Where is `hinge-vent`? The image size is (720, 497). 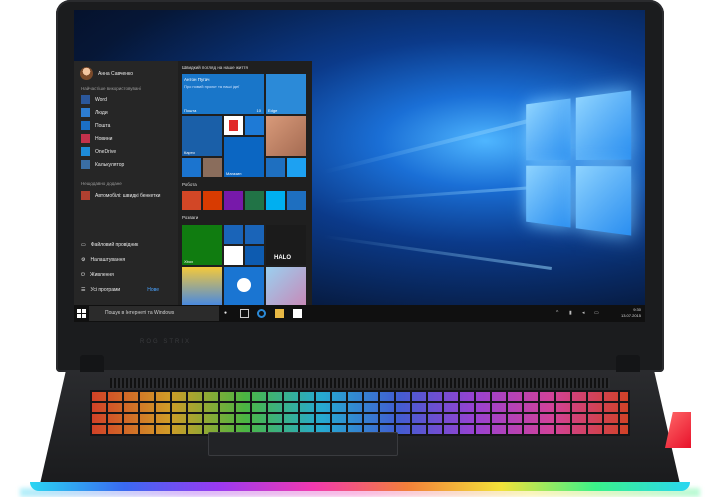
hinge-vent is located at coordinates (360, 383).